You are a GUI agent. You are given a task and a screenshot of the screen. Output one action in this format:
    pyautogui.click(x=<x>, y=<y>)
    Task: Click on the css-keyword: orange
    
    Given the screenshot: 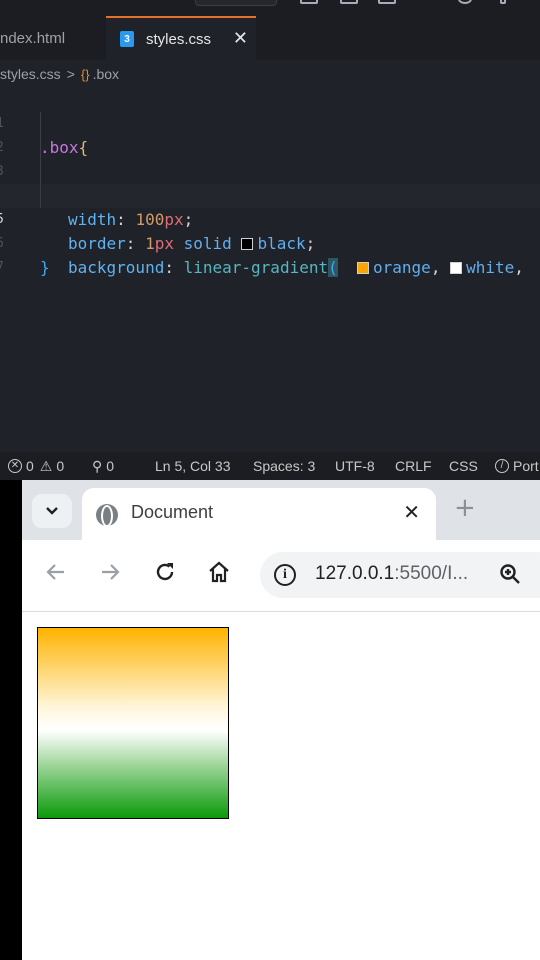 What is the action you would take?
    pyautogui.click(x=402, y=267)
    